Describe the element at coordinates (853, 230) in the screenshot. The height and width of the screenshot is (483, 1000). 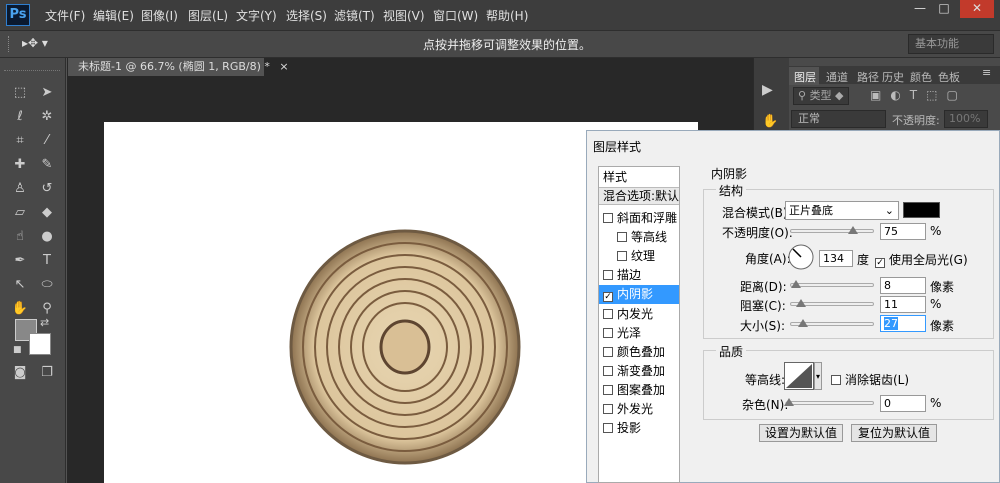
I see `opacity-slider-thumb` at that location.